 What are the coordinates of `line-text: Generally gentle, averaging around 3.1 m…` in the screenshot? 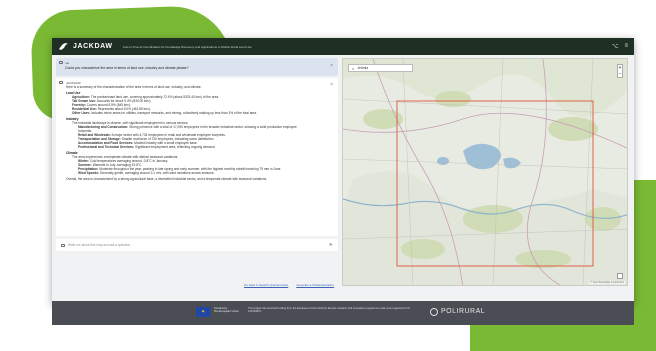 It's located at (157, 173).